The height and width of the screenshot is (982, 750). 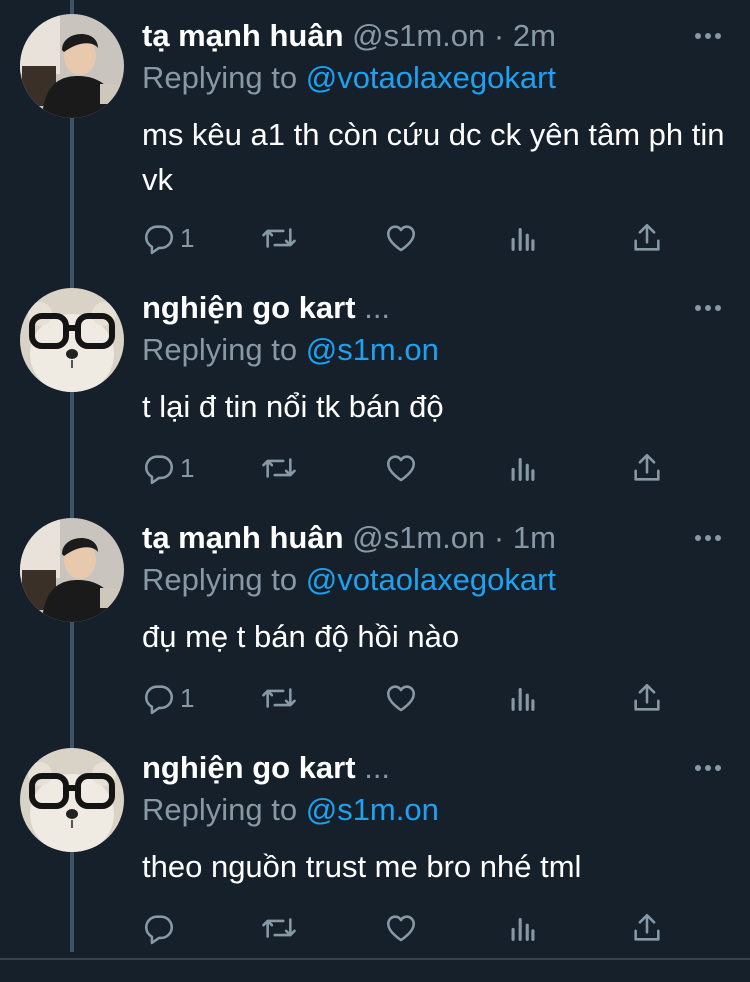 I want to click on tweet-actions, so click(x=412, y=928).